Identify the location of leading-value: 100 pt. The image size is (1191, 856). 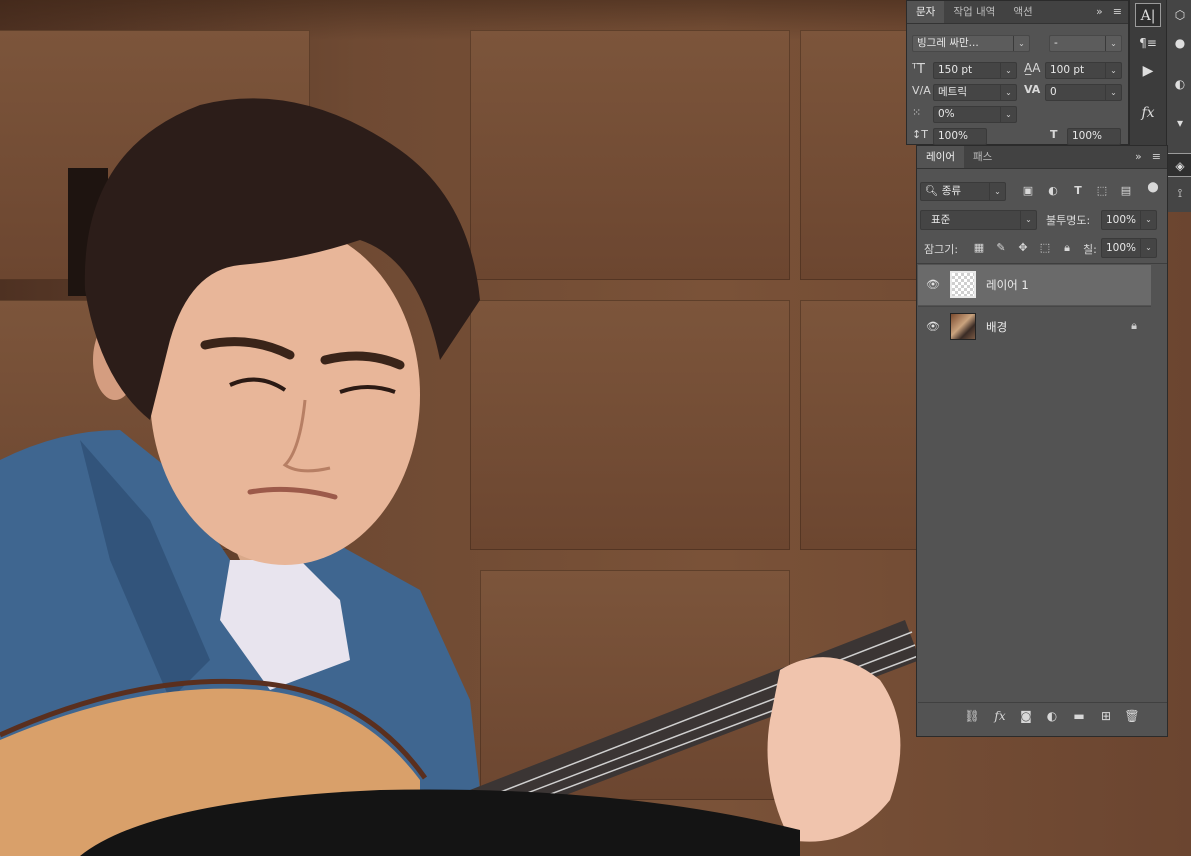
(1067, 70).